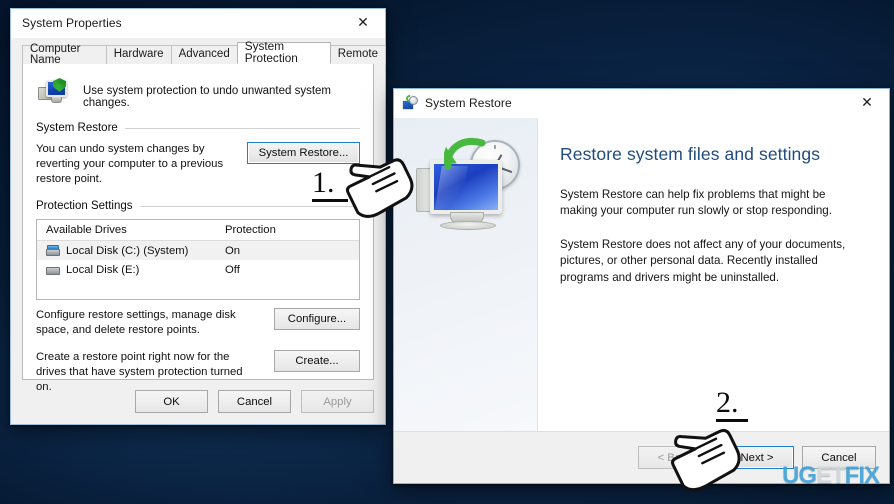 The height and width of the screenshot is (504, 894). Describe the element at coordinates (323, 182) in the screenshot. I see `step-1-text: 1.` at that location.